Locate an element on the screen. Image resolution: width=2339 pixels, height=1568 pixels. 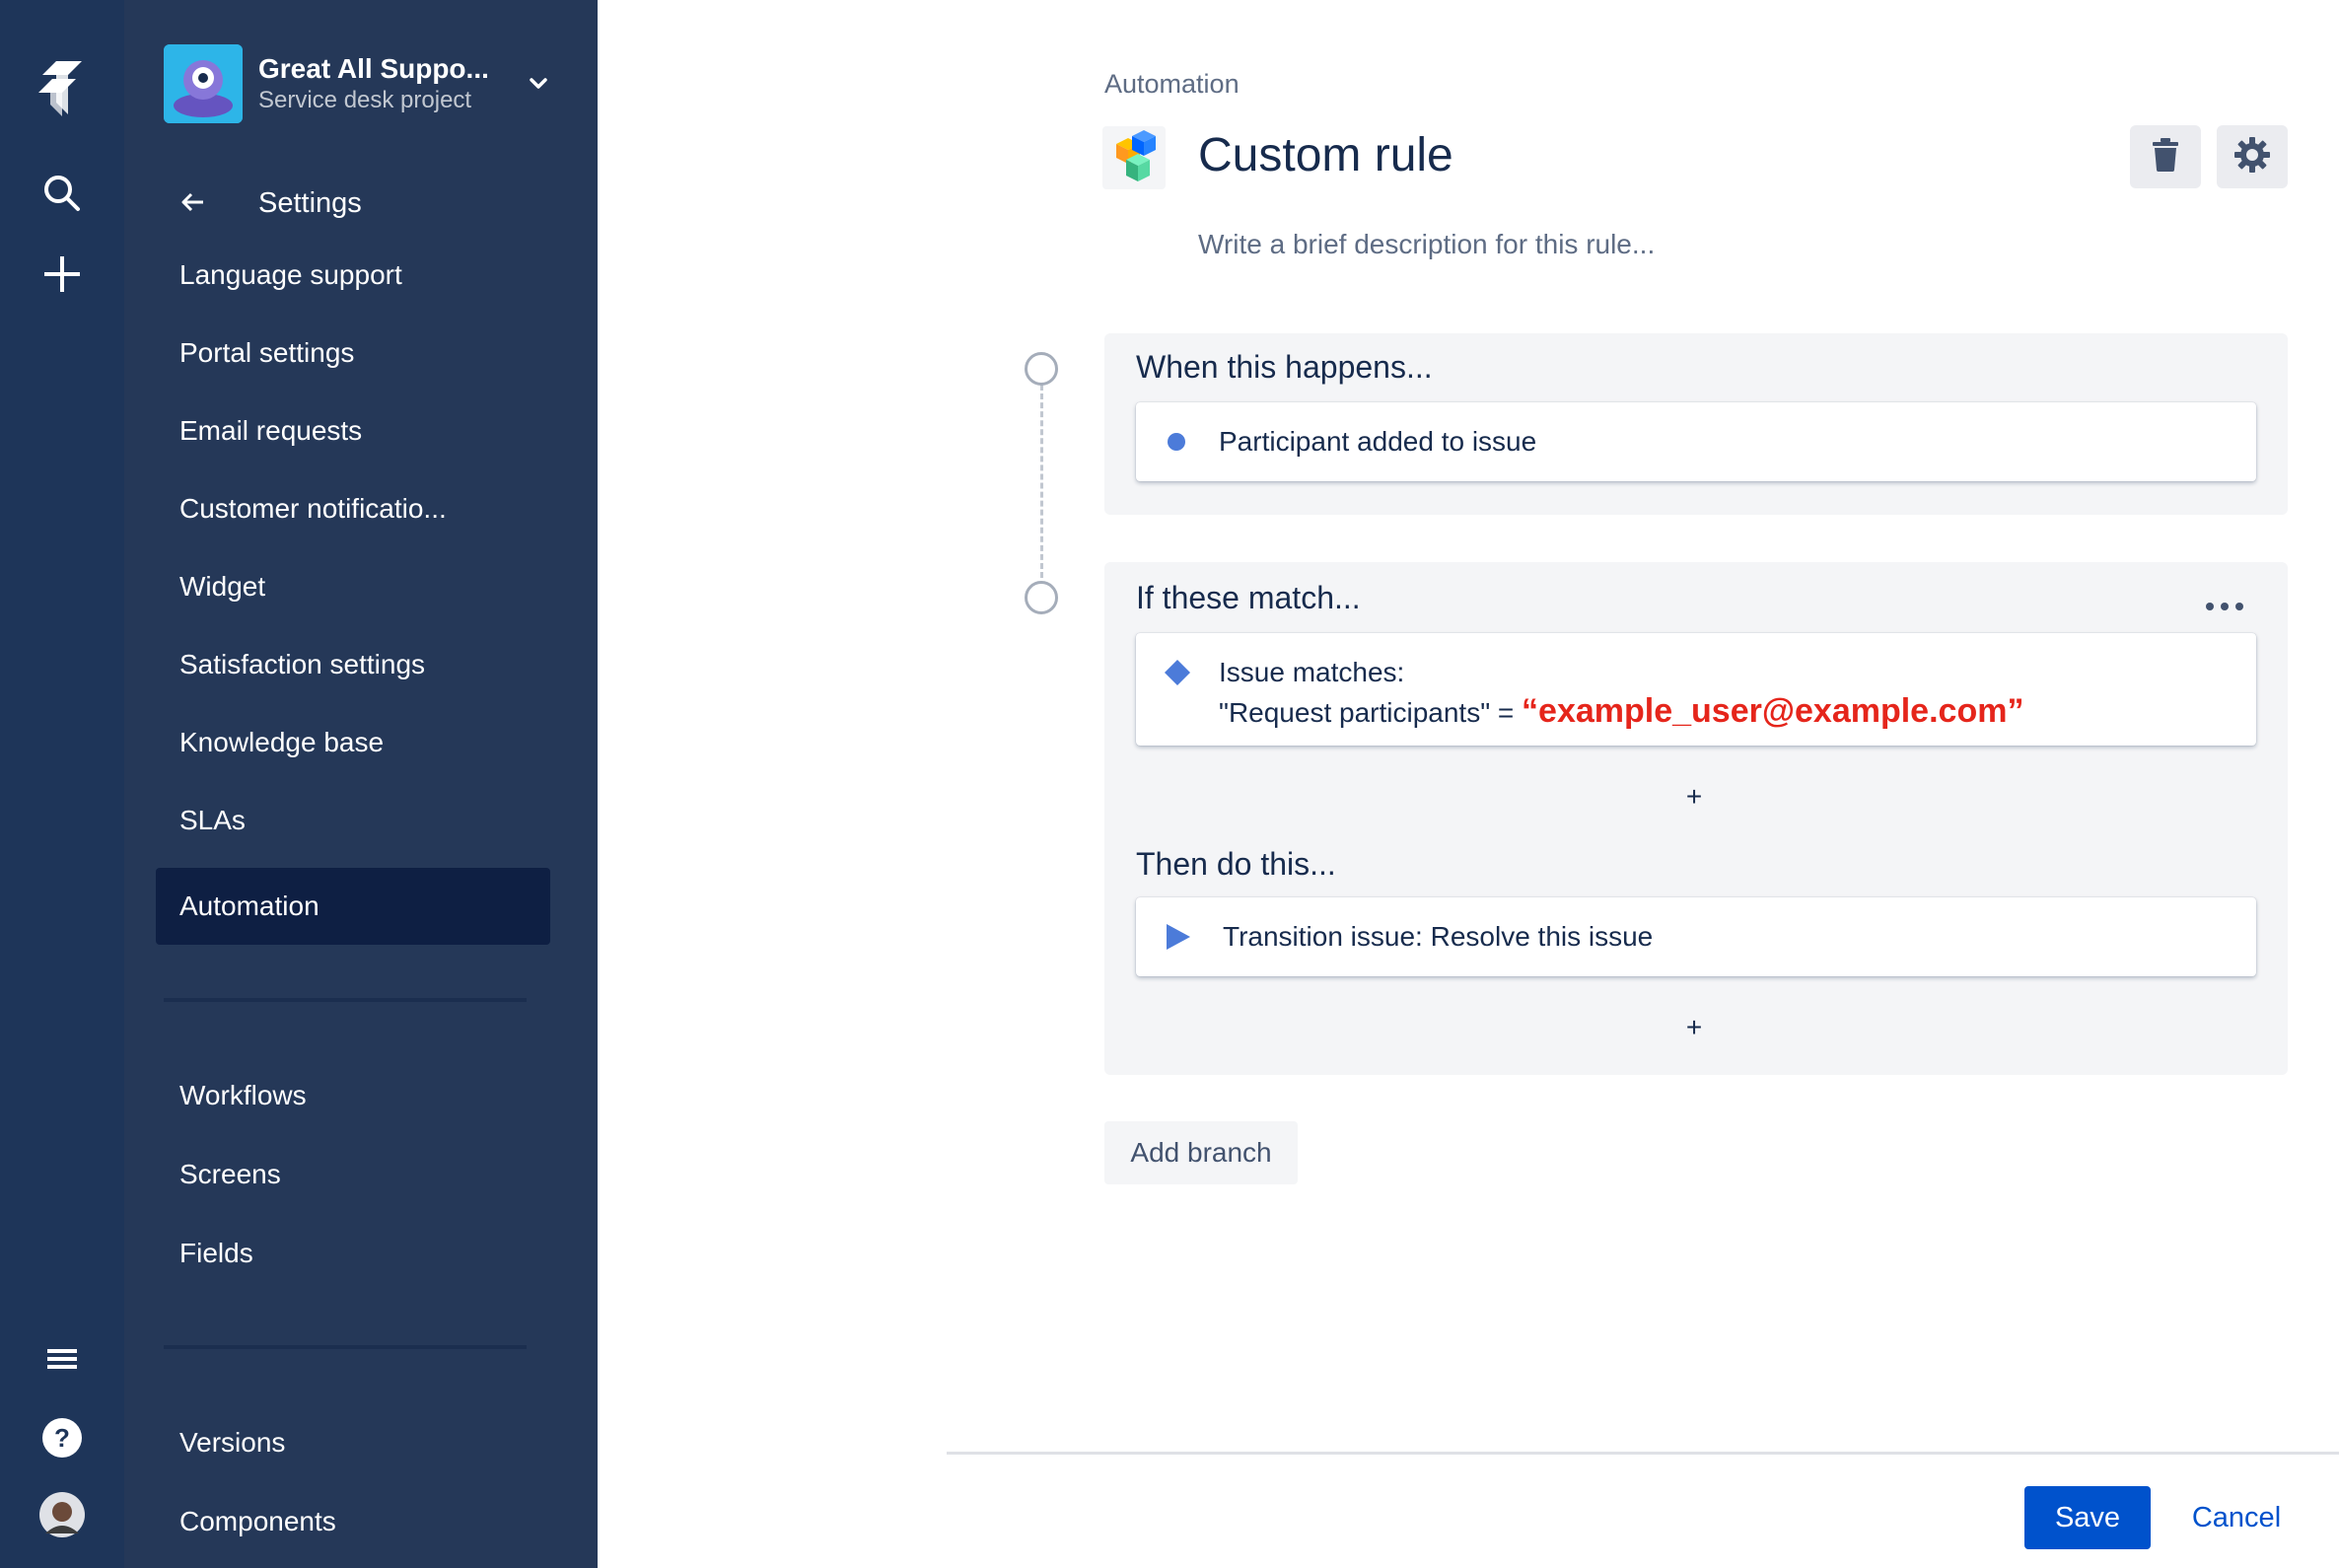
back-to-settings: Settings is located at coordinates (271, 203).